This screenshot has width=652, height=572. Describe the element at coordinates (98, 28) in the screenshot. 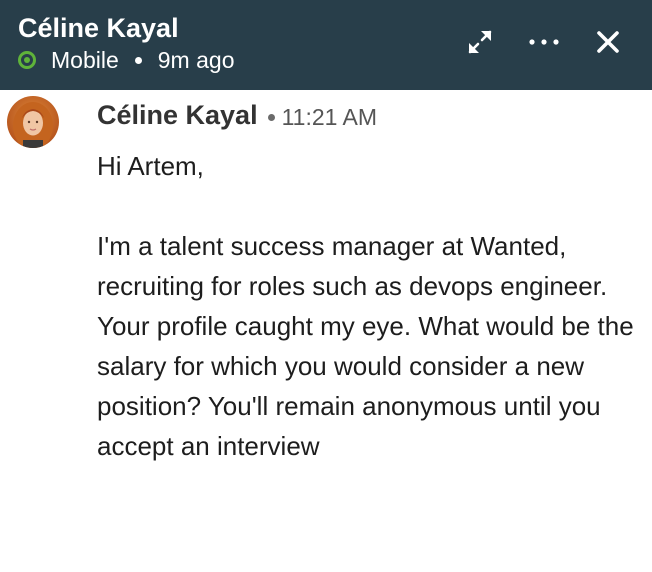

I see `conversation-title: Céline Kayal` at that location.